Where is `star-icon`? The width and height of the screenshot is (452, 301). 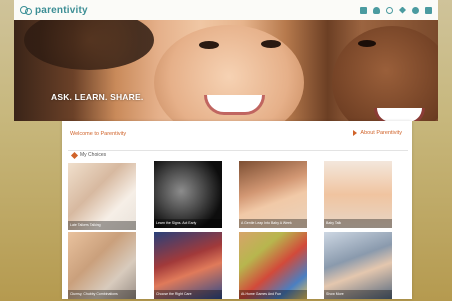
star-icon is located at coordinates (402, 10).